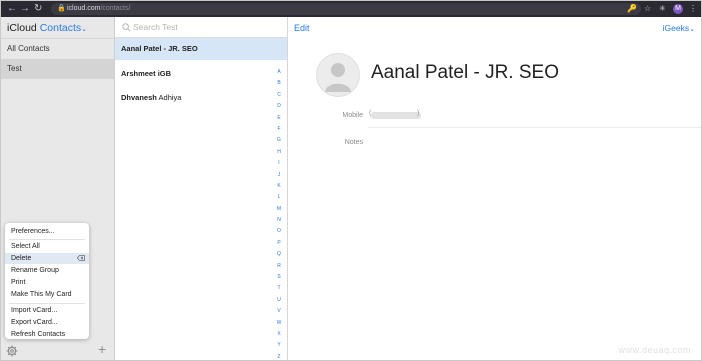 Image resolution: width=702 pixels, height=361 pixels. Describe the element at coordinates (279, 220) in the screenshot. I see `index-letter: N` at that location.